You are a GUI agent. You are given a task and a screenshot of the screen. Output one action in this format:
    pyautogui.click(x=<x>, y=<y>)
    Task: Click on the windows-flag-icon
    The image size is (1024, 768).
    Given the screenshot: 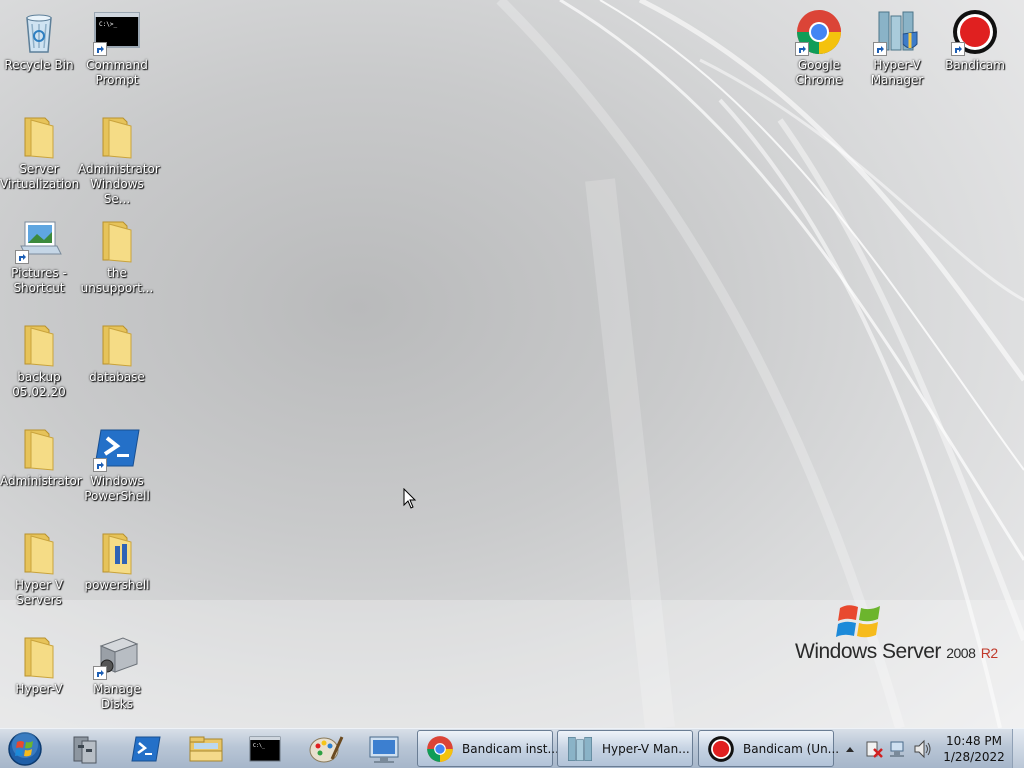 What is the action you would take?
    pyautogui.click(x=858, y=621)
    